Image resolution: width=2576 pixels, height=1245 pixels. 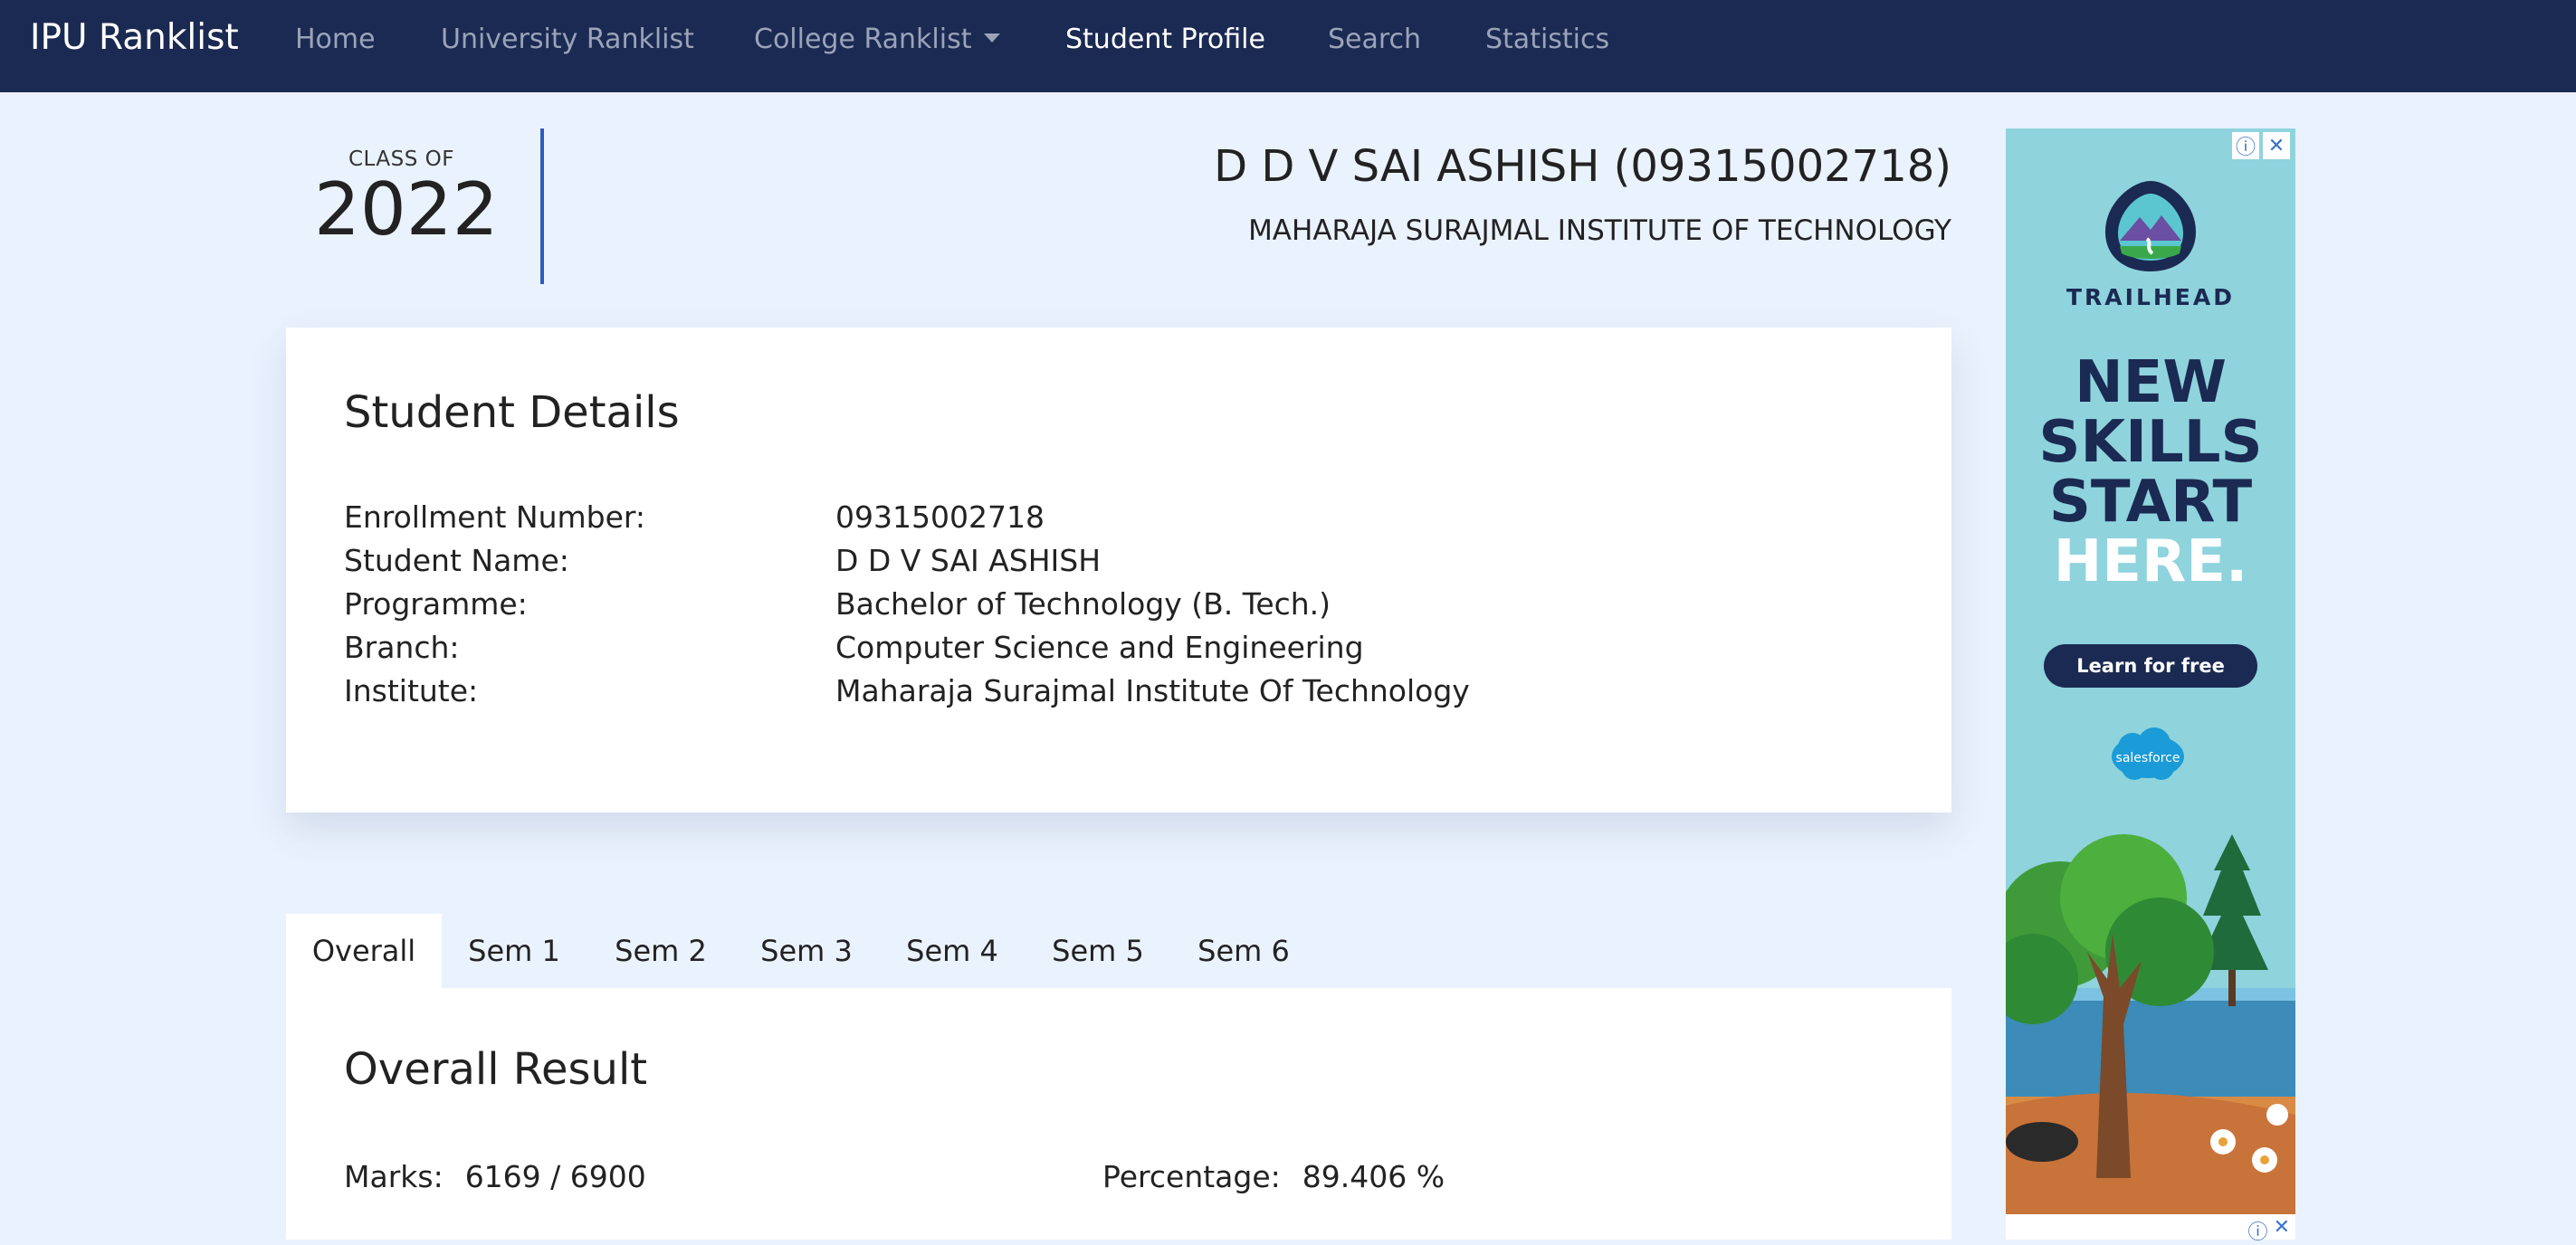 What do you see at coordinates (969, 560) in the screenshot?
I see `detail-value-name: D D V SAI ASHISH` at bounding box center [969, 560].